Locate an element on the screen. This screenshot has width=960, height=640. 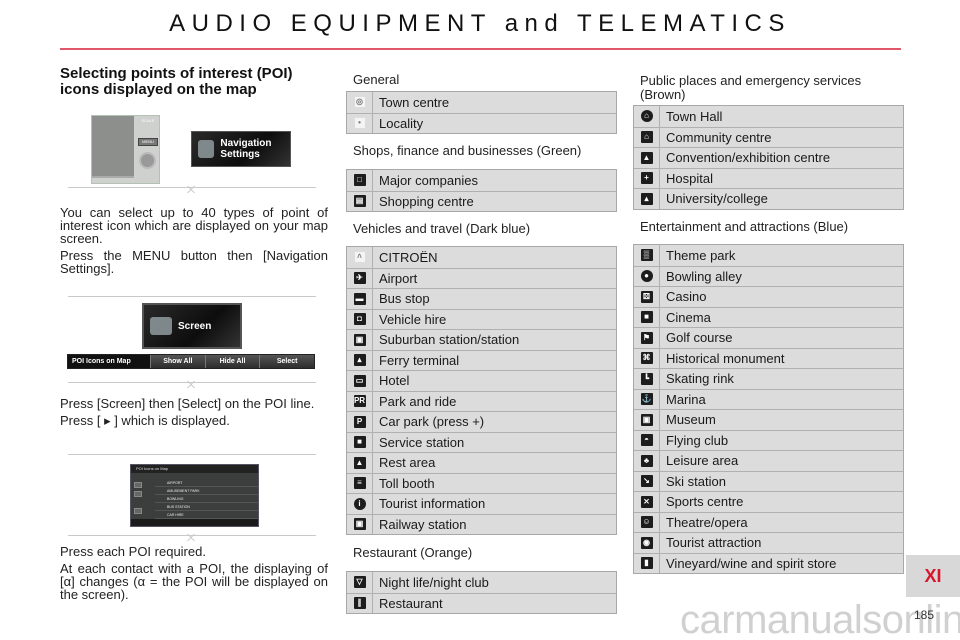
poi-name: Car park (press +) is located at coordinates (432, 422).